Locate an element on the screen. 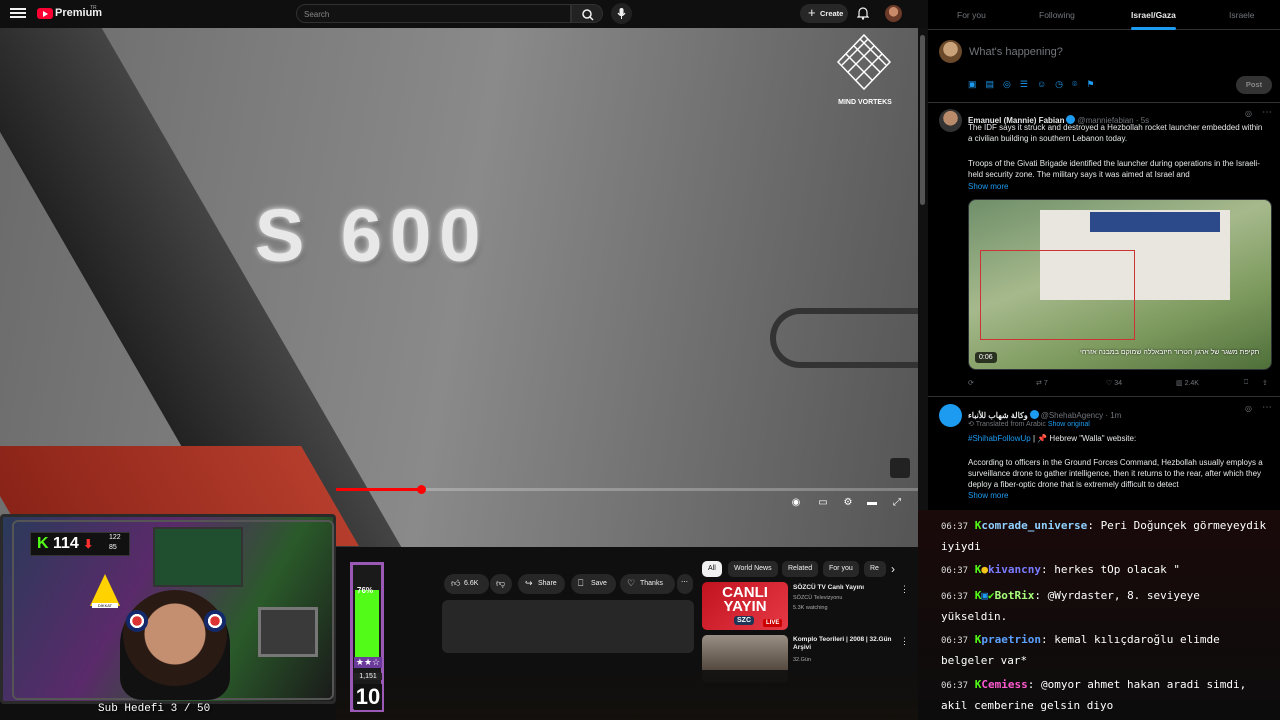 The image size is (1280, 720). chat-text: herkes tOp olacak " is located at coordinates (1117, 569).